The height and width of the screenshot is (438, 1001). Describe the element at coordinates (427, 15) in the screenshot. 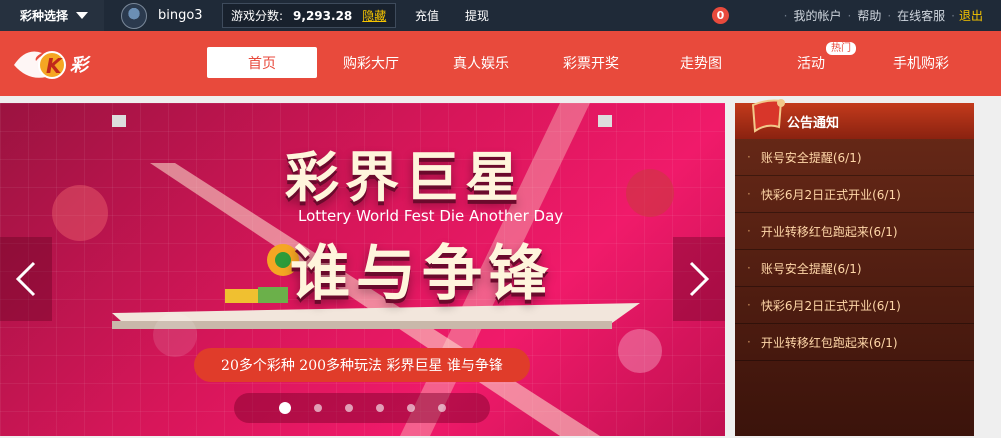

I see `recharge-link: 充值` at that location.